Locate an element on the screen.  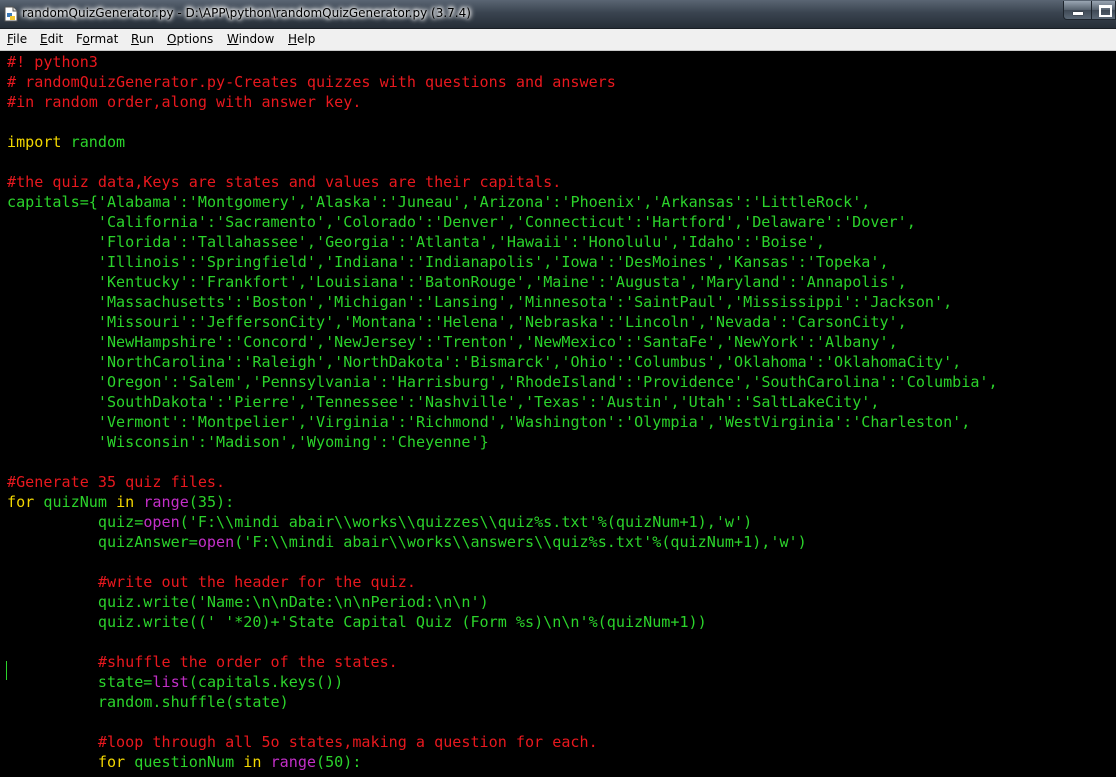
code-token: capitals={ is located at coordinates (52, 202).